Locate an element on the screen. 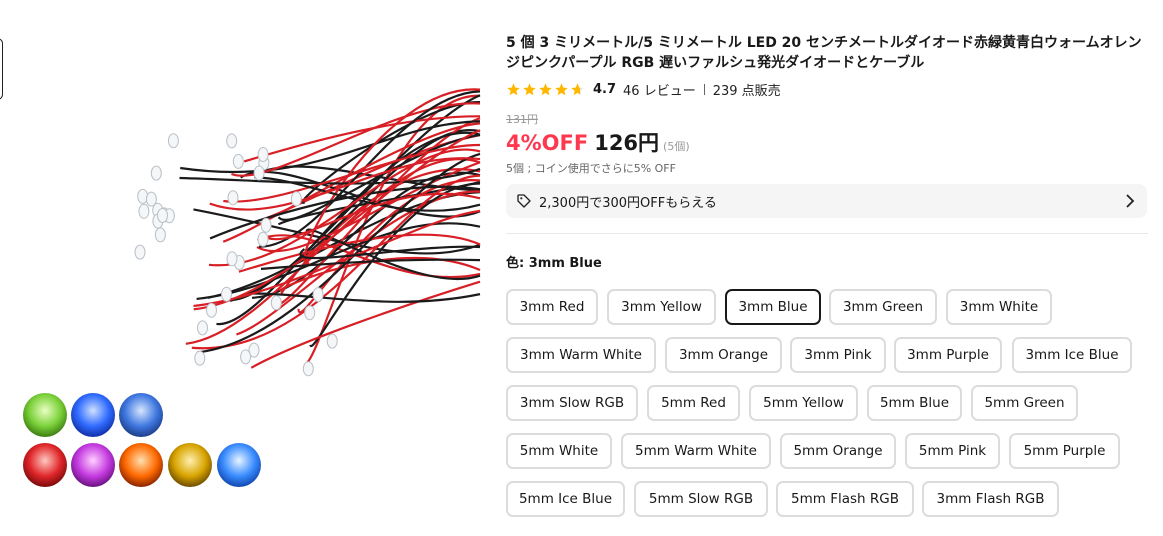  current-price: 126円 is located at coordinates (627, 143).